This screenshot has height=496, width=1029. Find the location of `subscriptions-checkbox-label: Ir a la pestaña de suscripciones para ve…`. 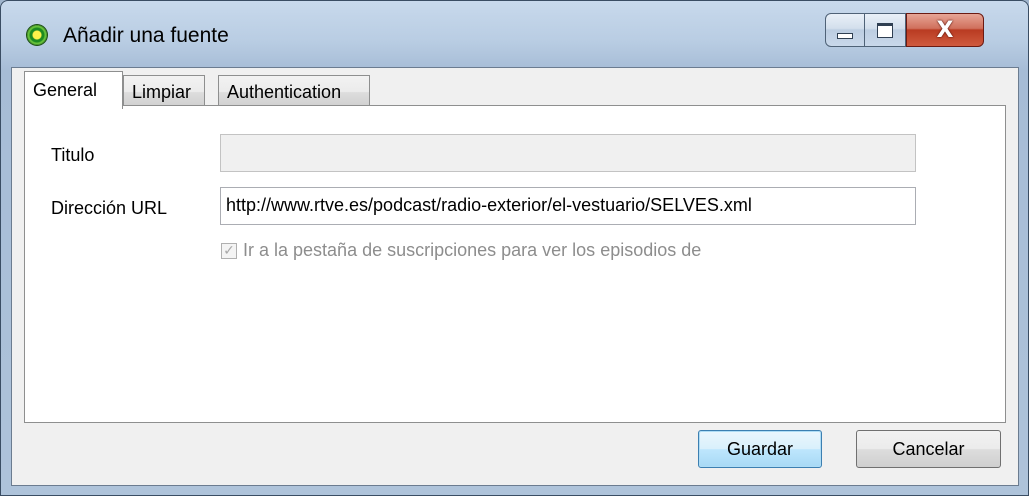

subscriptions-checkbox-label: Ir a la pestaña de suscripciones para ve… is located at coordinates (472, 250).